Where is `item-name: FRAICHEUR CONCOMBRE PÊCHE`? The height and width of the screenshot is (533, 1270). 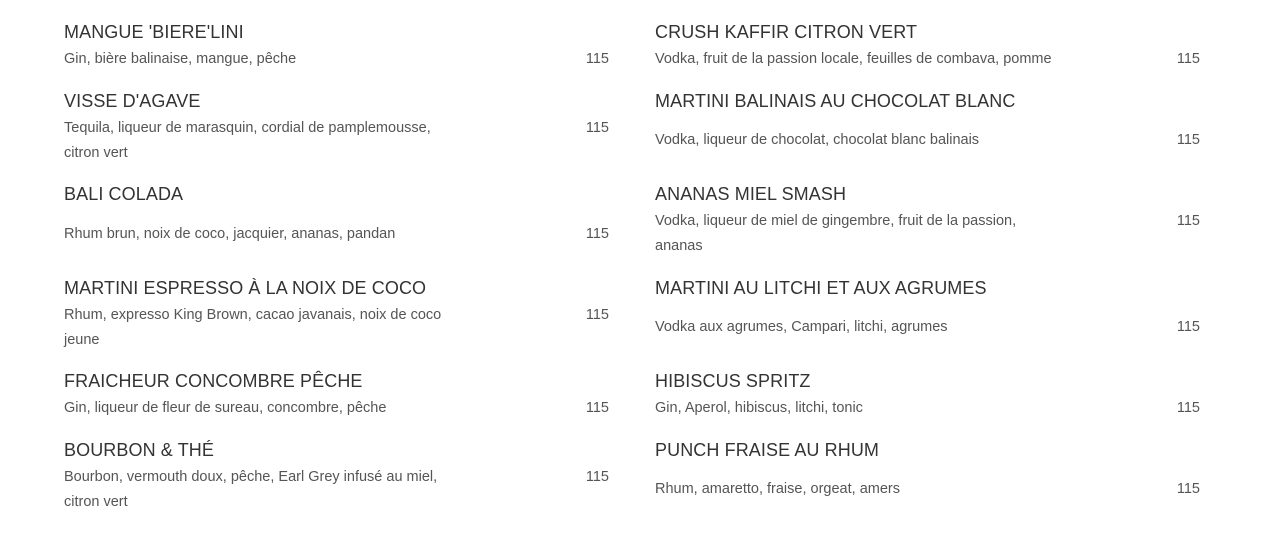
item-name: FRAICHEUR CONCOMBRE PÊCHE is located at coordinates (213, 381).